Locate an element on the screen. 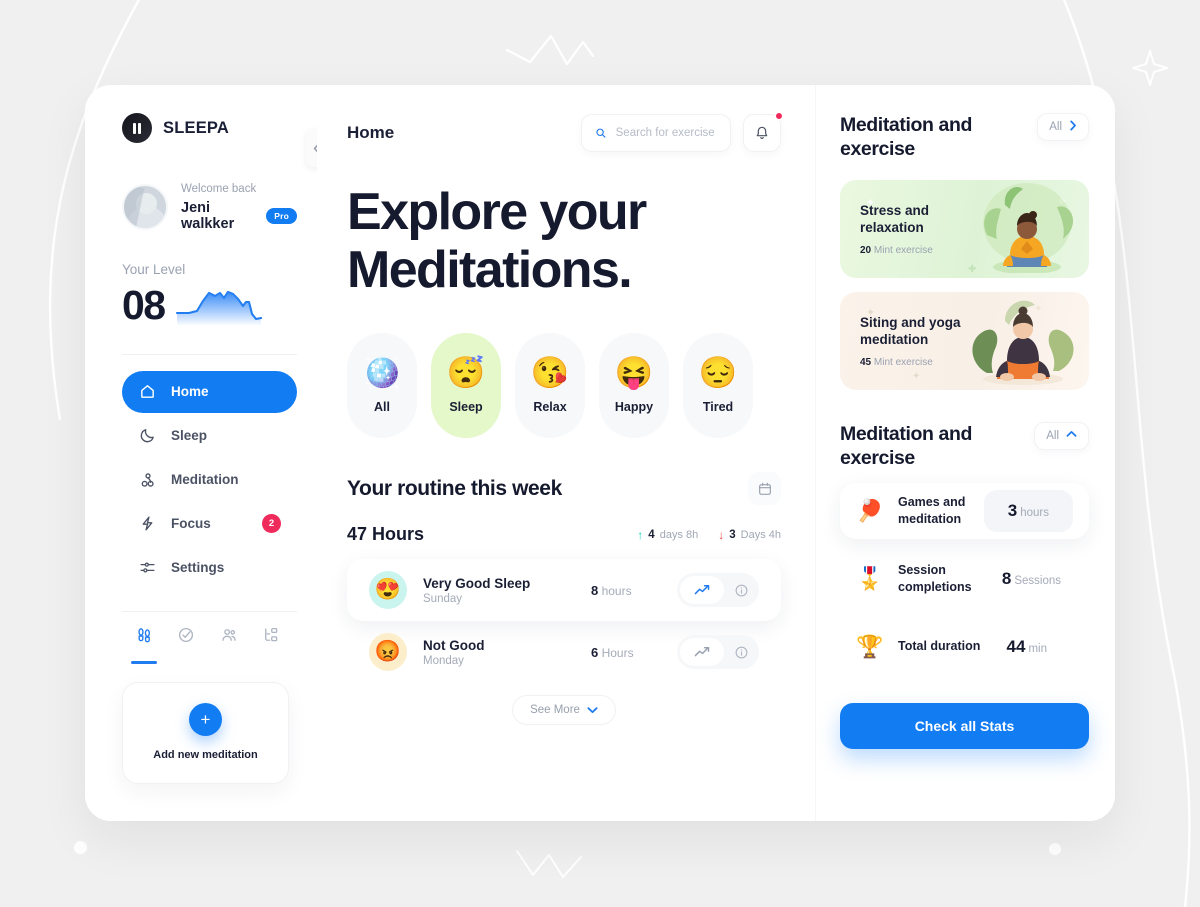  search-icon is located at coordinates (601, 133).